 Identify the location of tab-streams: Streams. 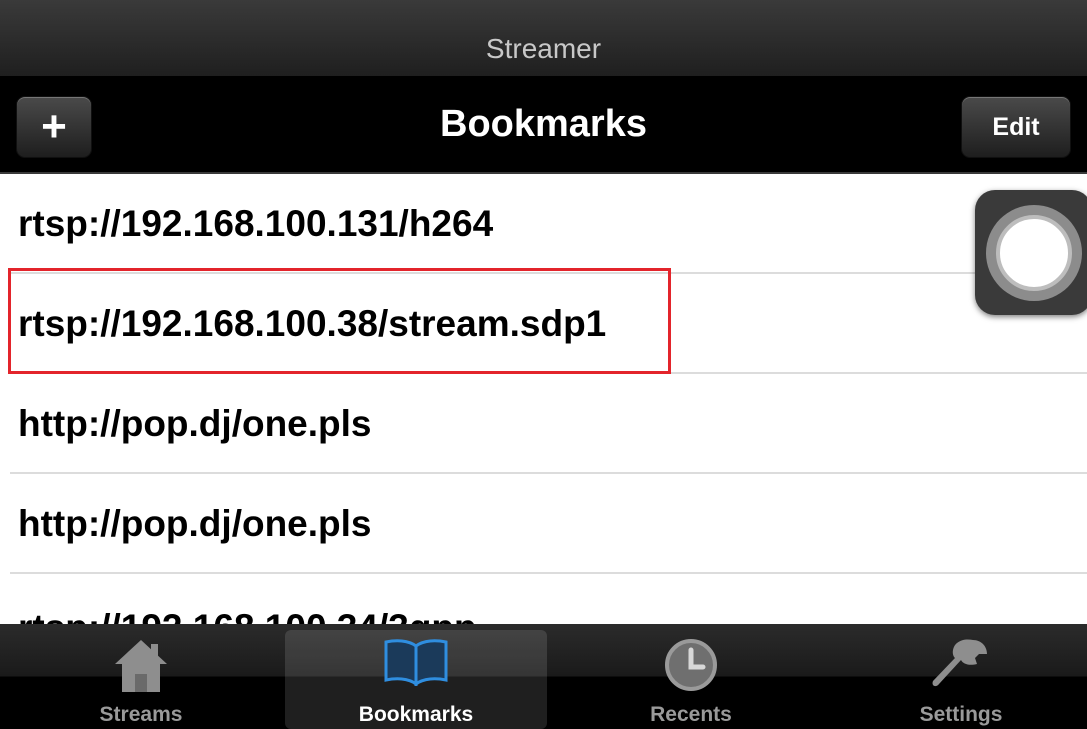
(141, 679).